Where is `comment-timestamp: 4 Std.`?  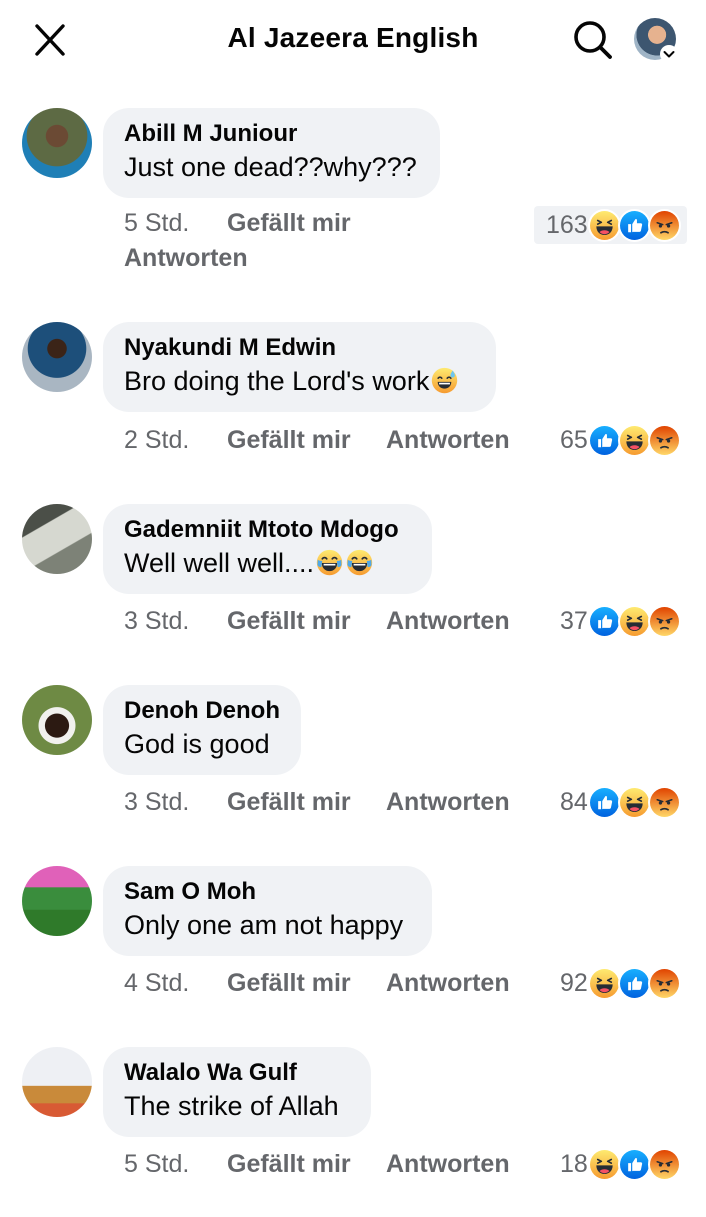
comment-timestamp: 4 Std. is located at coordinates (156, 983).